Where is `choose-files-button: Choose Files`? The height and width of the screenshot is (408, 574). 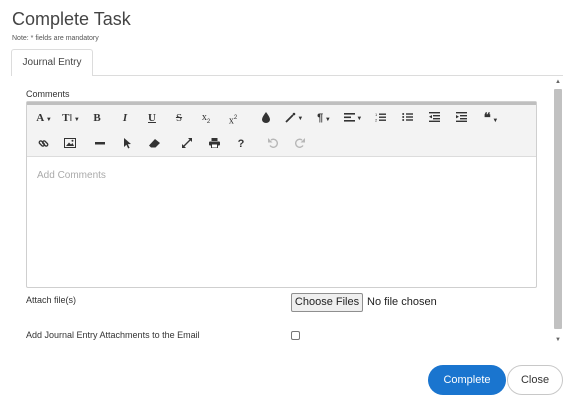 choose-files-button: Choose Files is located at coordinates (327, 302).